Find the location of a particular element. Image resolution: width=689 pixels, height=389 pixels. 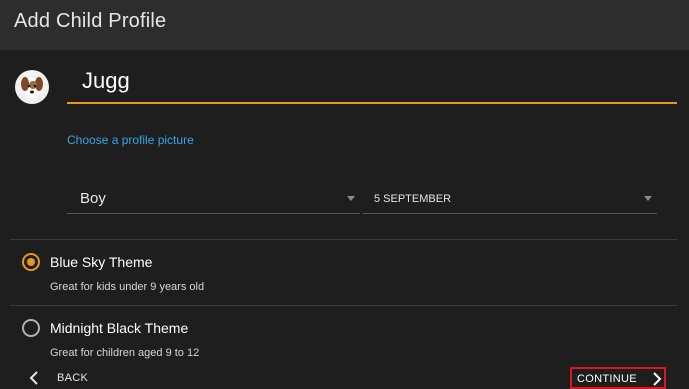

profile-name-field: Jugg is located at coordinates (372, 83).